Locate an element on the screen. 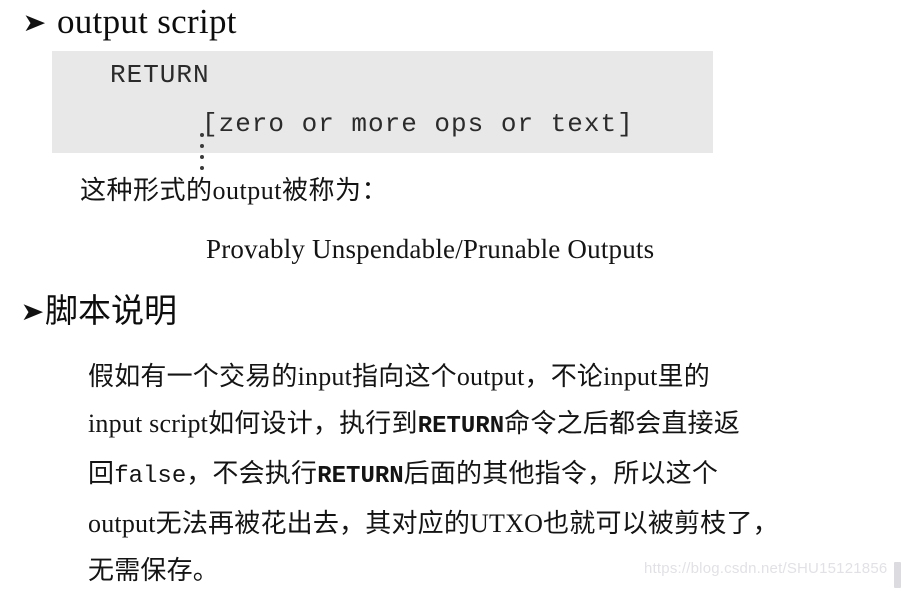  paragraph-run: 回 is located at coordinates (101, 473).